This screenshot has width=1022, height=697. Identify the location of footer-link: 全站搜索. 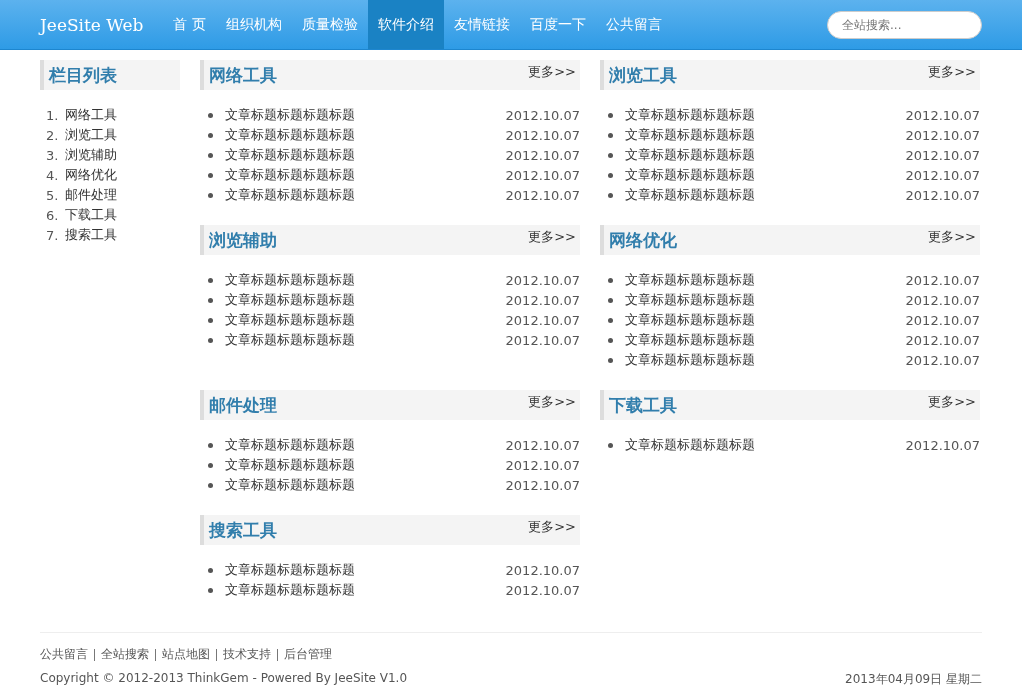
(125, 654).